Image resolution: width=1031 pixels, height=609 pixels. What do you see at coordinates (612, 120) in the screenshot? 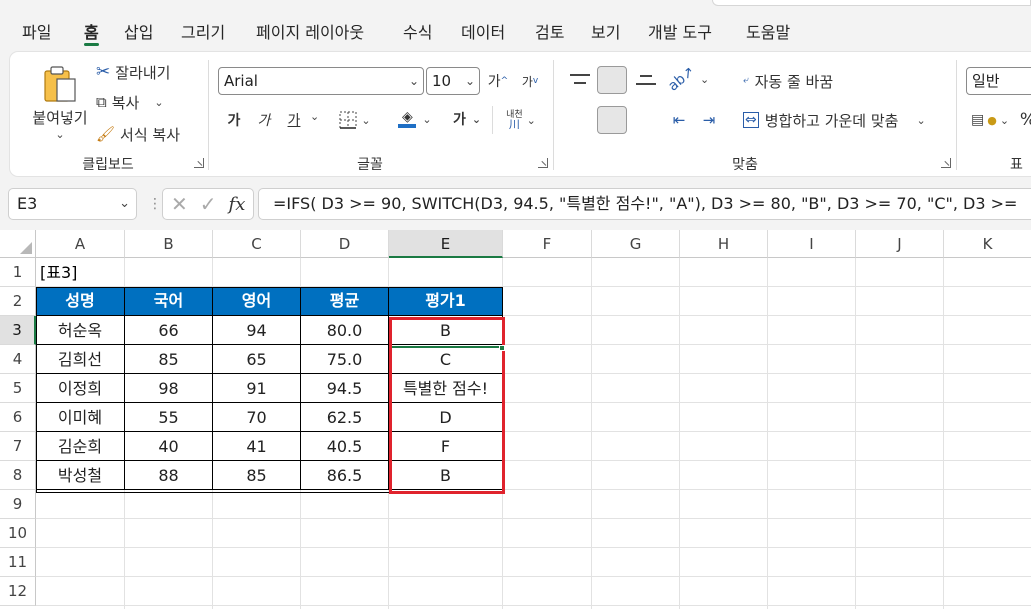
I see `align-center-button` at bounding box center [612, 120].